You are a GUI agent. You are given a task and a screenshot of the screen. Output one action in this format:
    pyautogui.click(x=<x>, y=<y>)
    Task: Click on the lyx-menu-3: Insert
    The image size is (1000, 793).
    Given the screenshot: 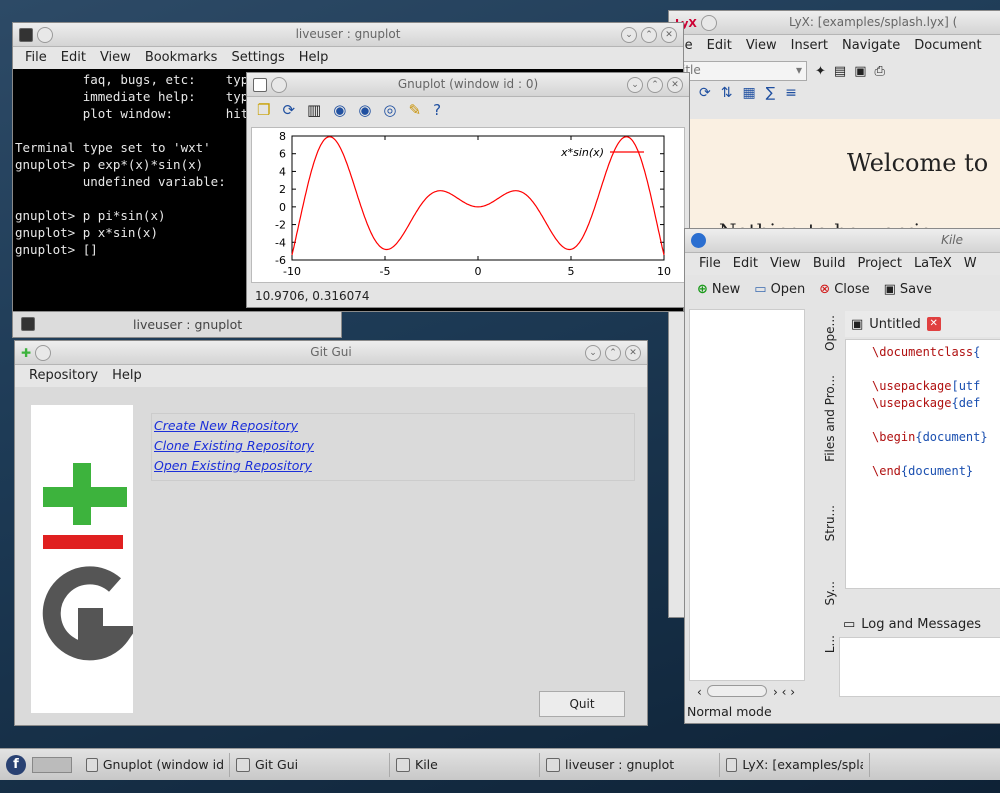 What is the action you would take?
    pyautogui.click(x=809, y=46)
    